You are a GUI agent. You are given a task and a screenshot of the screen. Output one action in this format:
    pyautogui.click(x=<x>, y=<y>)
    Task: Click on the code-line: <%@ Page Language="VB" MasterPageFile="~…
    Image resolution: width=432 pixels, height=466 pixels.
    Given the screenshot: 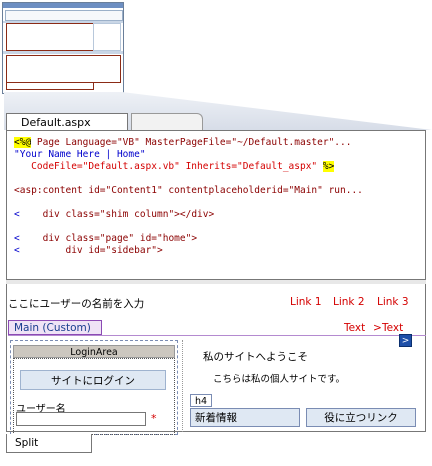 What is the action you would take?
    pyautogui.click(x=216, y=143)
    